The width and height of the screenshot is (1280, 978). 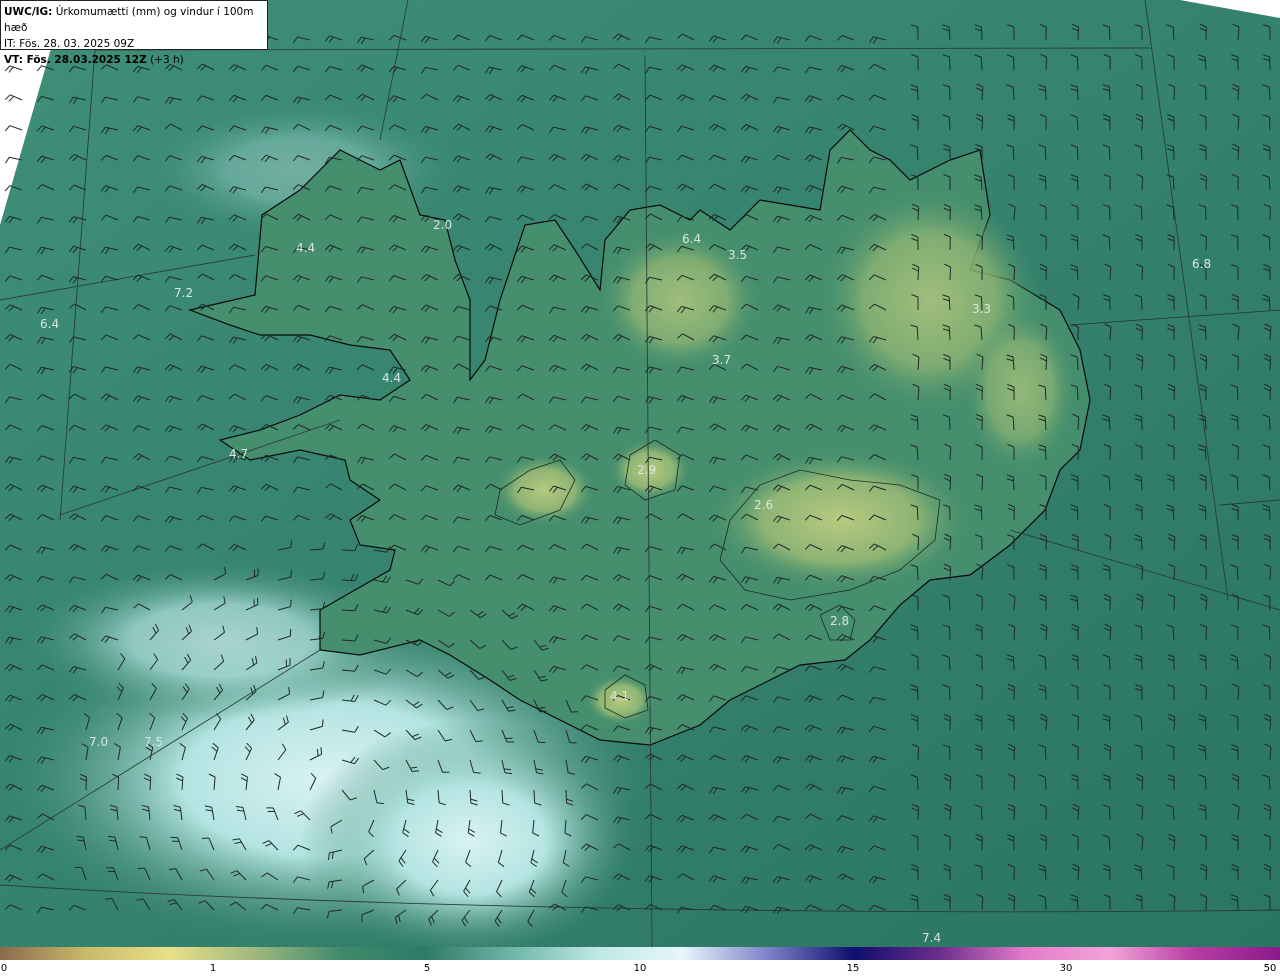 What do you see at coordinates (619, 696) in the screenshot?
I see `map-label: 4.1` at bounding box center [619, 696].